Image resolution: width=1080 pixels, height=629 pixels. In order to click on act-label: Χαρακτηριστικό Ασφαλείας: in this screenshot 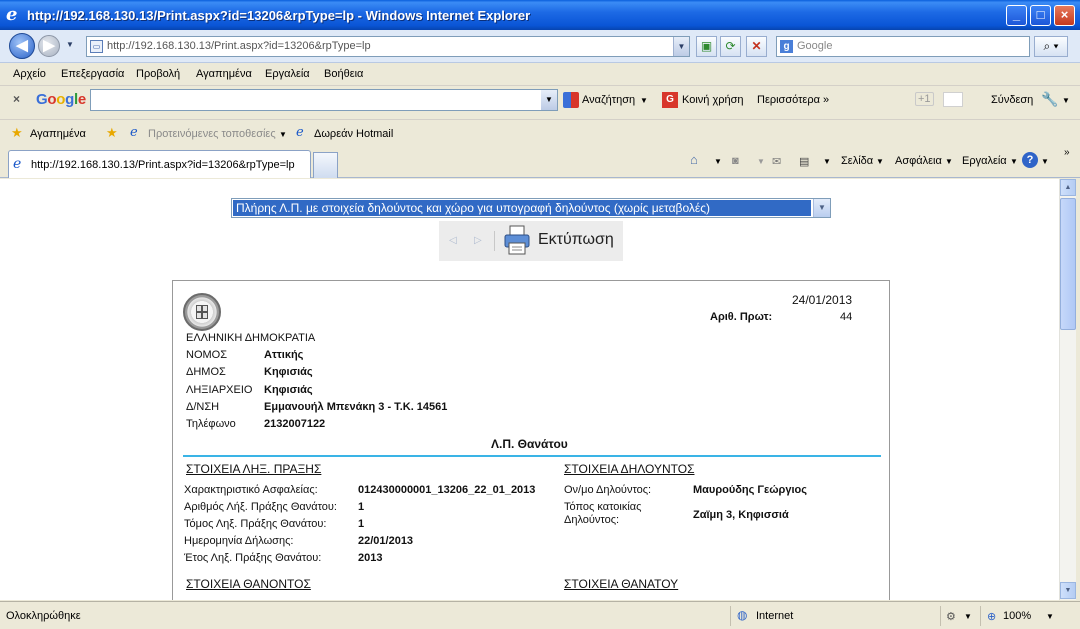, I will do `click(251, 490)`.